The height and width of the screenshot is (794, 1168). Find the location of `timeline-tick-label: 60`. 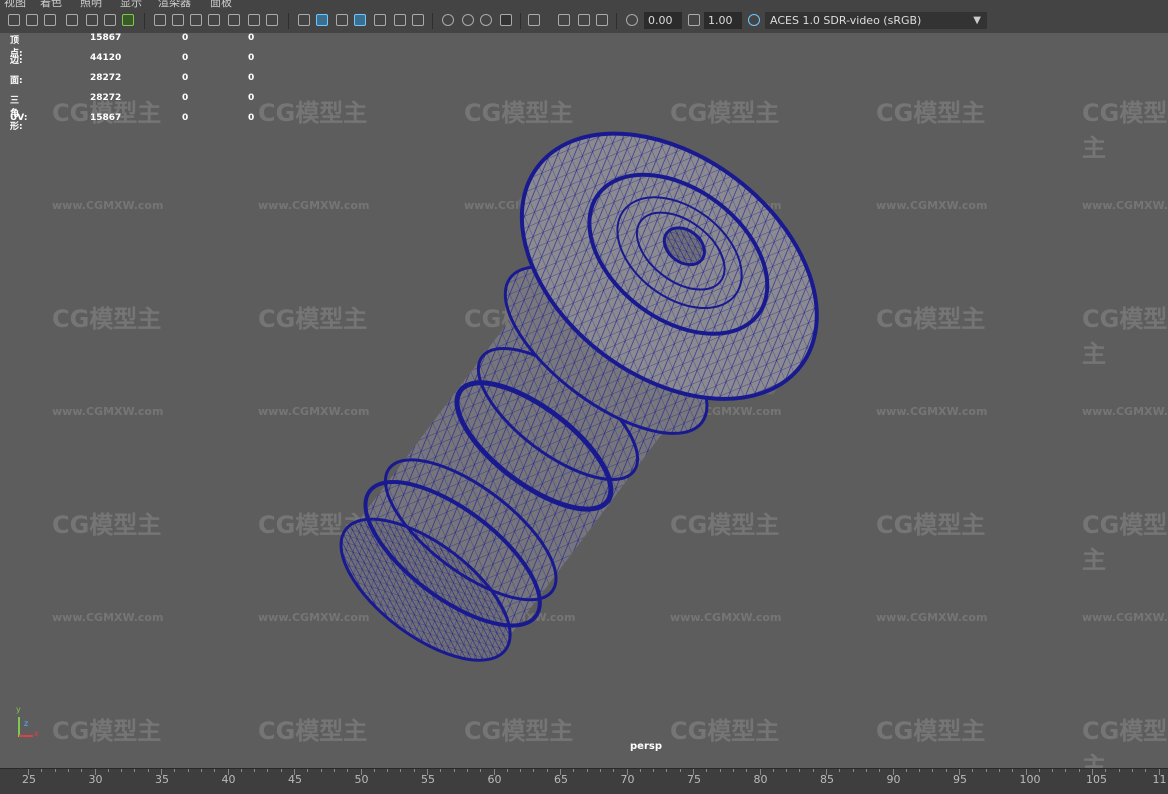

timeline-tick-label: 60 is located at coordinates (494, 779).